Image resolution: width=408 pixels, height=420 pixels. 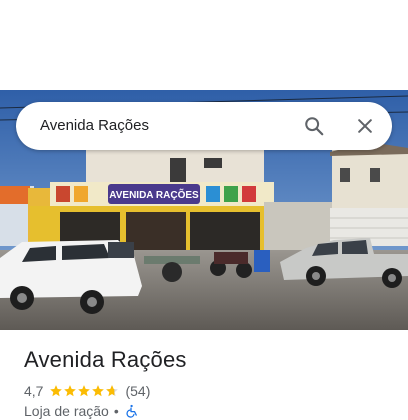 I want to click on search-box: Avenida Rações, so click(x=204, y=126).